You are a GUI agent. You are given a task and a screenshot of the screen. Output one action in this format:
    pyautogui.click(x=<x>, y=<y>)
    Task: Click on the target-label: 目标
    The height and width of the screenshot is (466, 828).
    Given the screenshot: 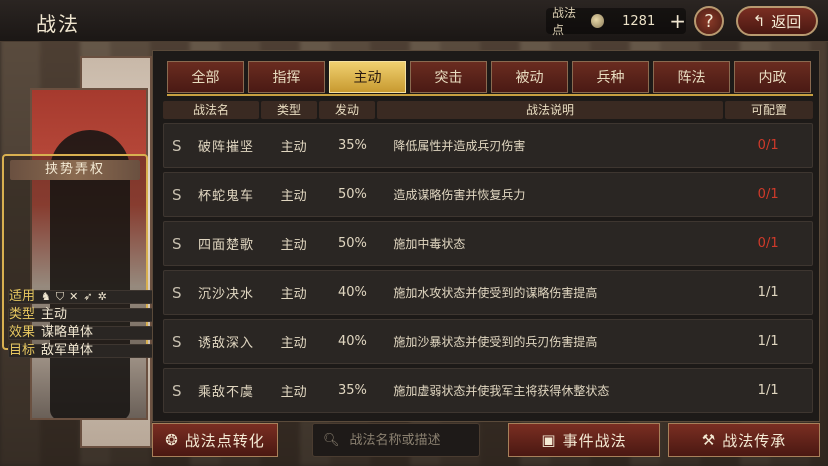 What is the action you would take?
    pyautogui.click(x=22, y=350)
    